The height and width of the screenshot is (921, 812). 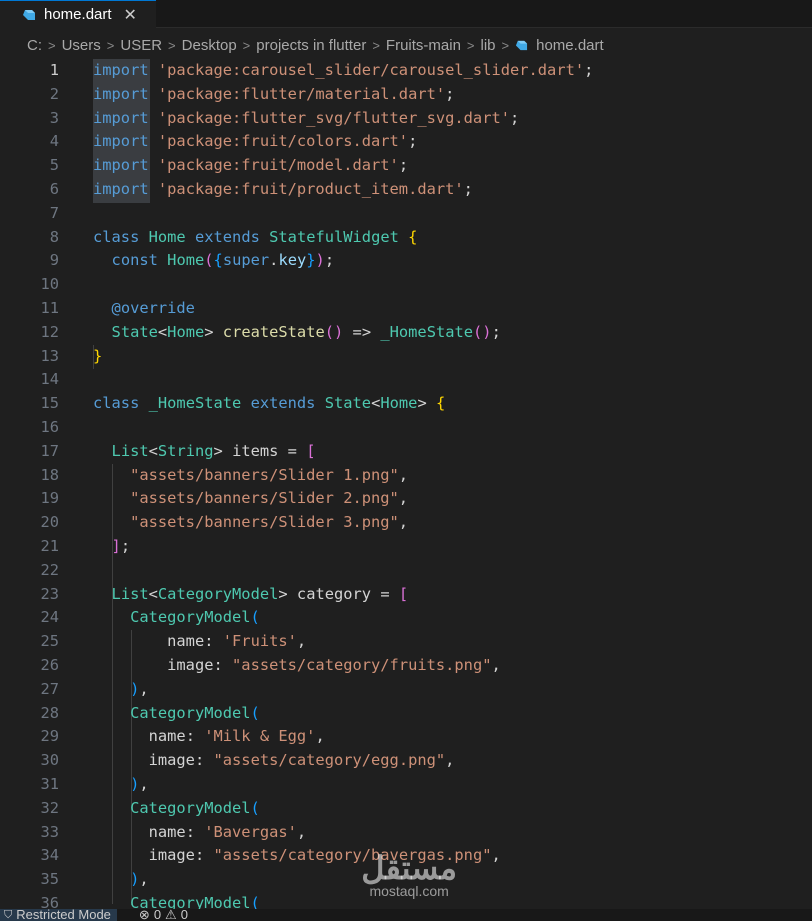 I want to click on code-line: 15 class _HomeState extends State<Home> {, so click(x=406, y=404).